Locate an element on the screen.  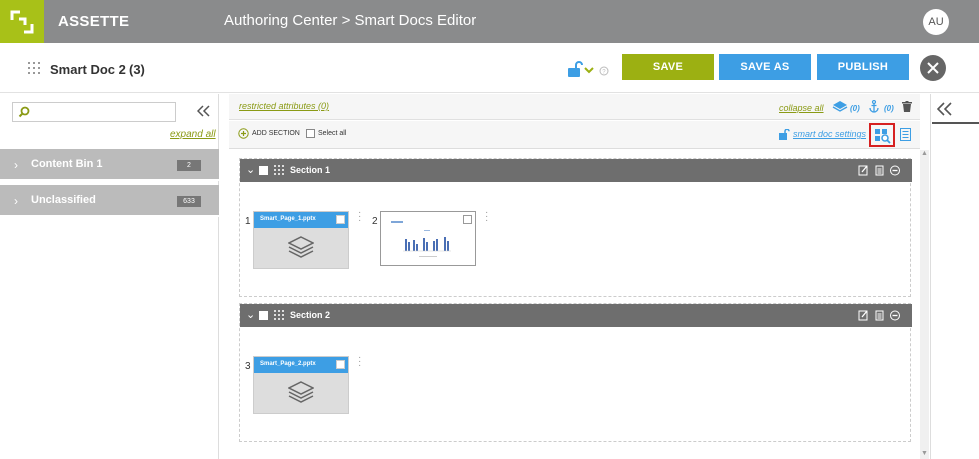
bin-label: Unclassified is located at coordinates (63, 200).